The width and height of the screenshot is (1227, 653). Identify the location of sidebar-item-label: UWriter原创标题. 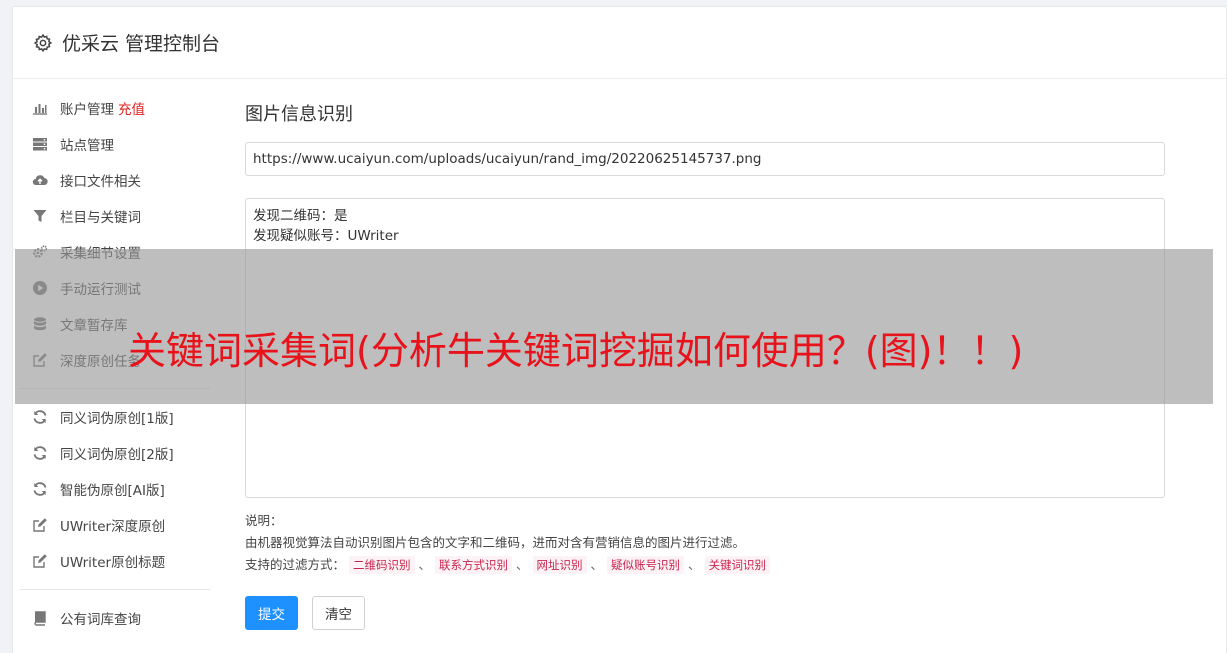
(113, 563).